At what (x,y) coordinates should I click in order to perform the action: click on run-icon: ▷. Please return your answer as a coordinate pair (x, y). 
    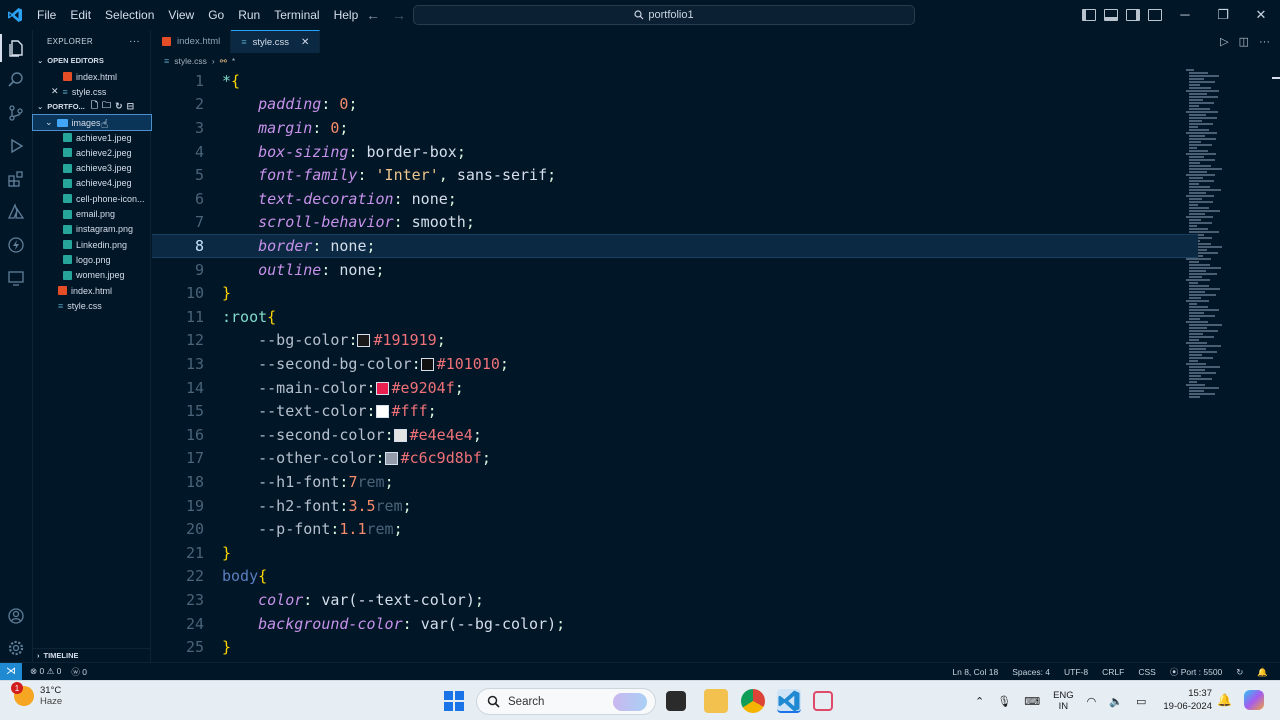
    Looking at the image, I should click on (1224, 41).